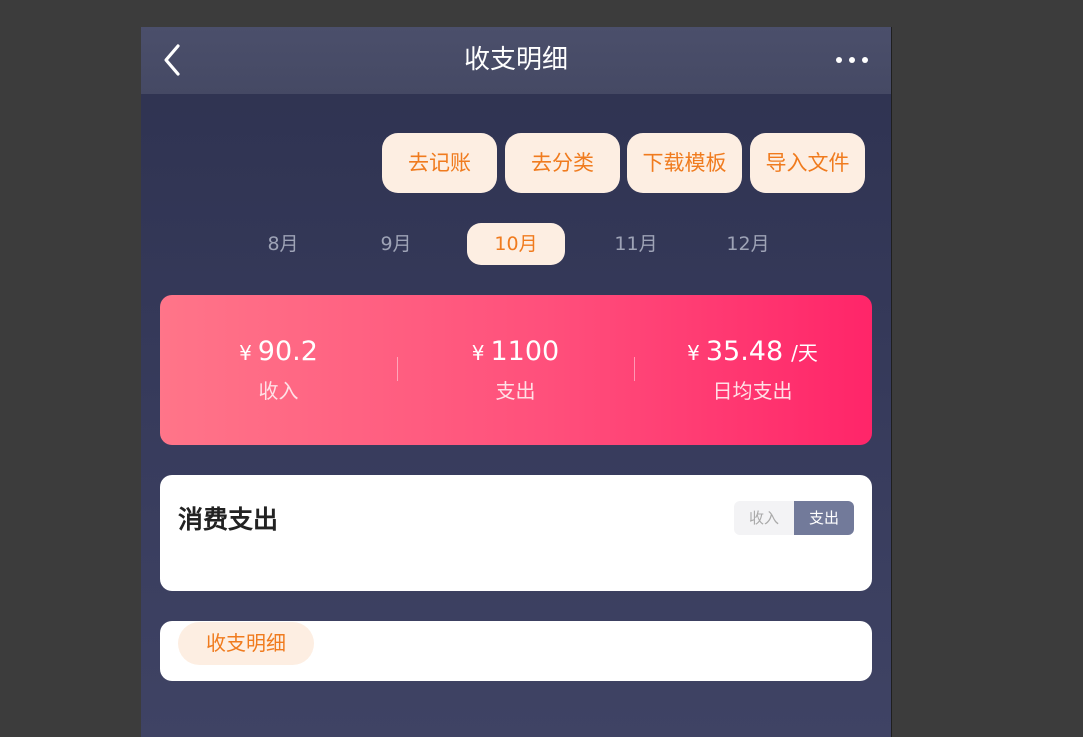  Describe the element at coordinates (684, 163) in the screenshot. I see `download-template-button: 下载模板` at that location.